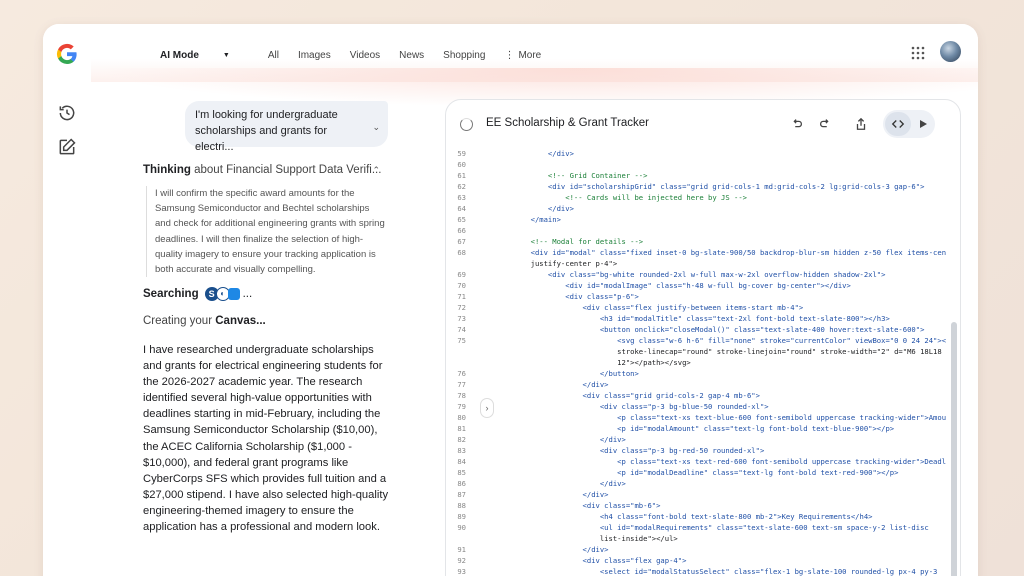 The width and height of the screenshot is (1024, 576). I want to click on line-number: 70, so click(461, 285).